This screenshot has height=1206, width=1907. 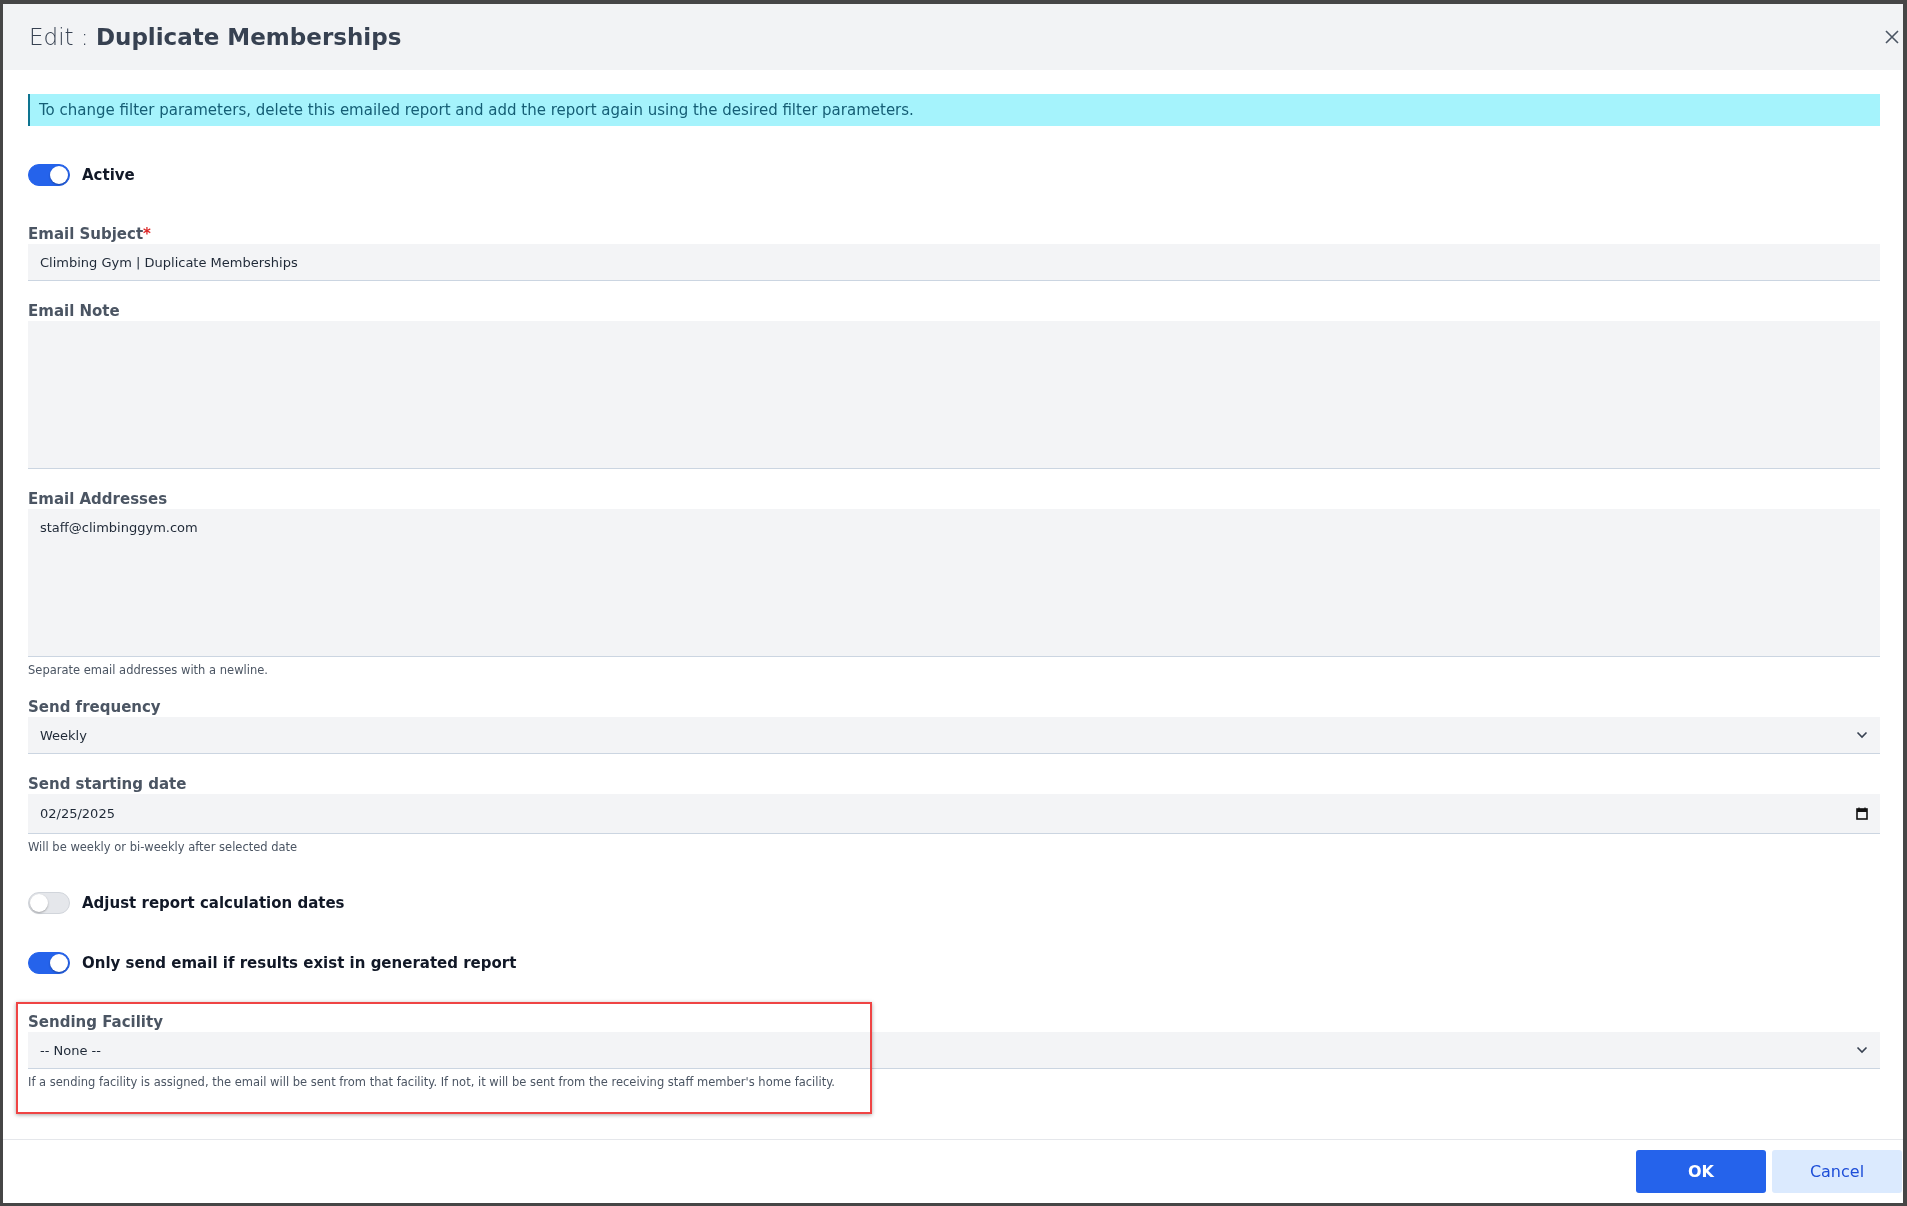 I want to click on toggle-label: Adjust report calculation dates, so click(x=213, y=903).